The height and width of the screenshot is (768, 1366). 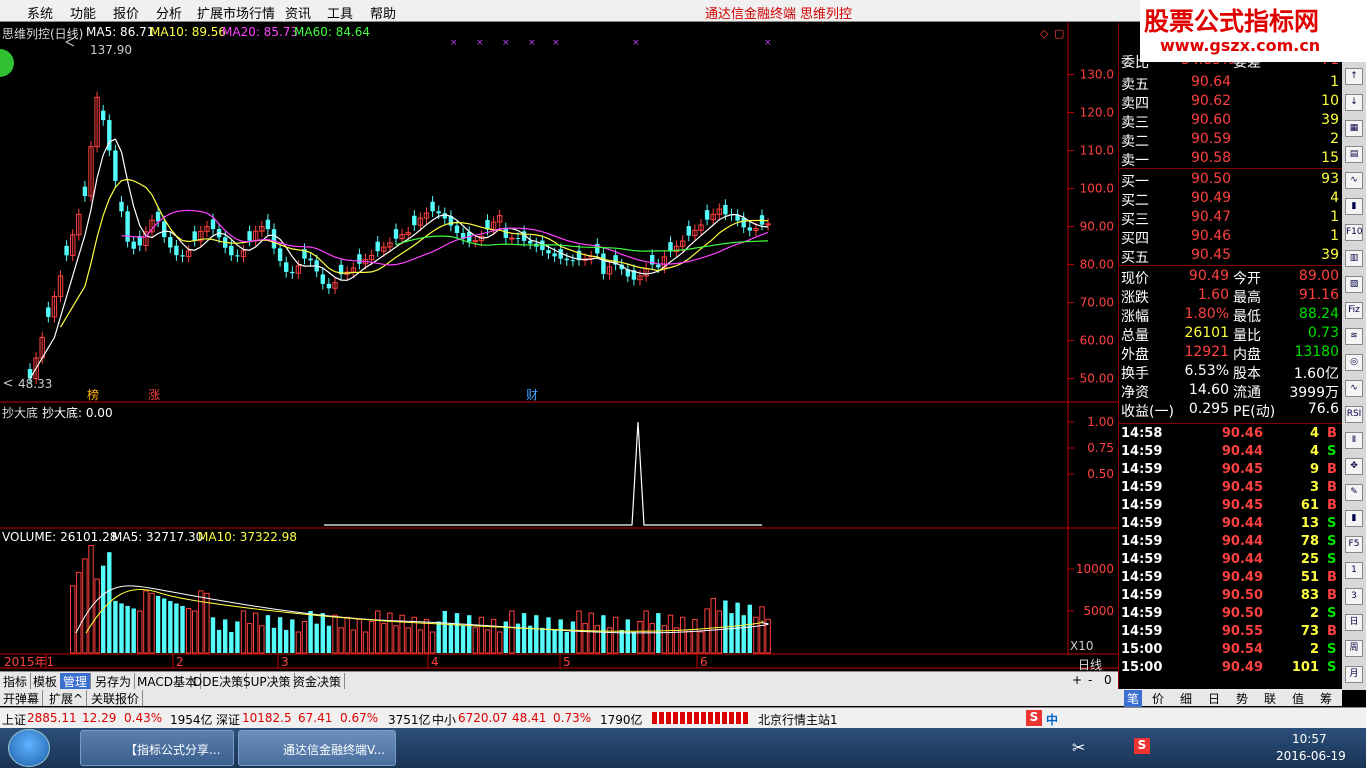 I want to click on diamond-icon: ◇, so click(x=1044, y=33).